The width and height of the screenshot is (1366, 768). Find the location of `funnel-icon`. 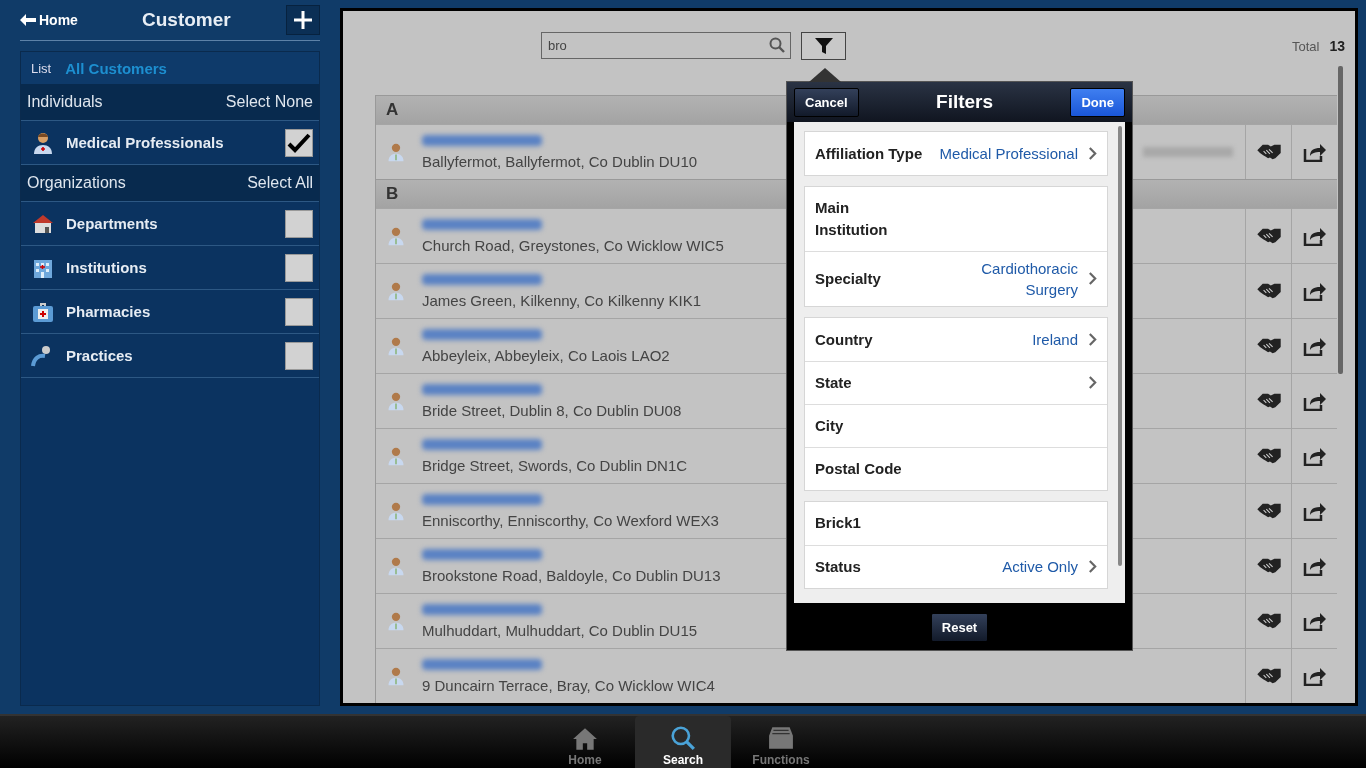

funnel-icon is located at coordinates (823, 46).